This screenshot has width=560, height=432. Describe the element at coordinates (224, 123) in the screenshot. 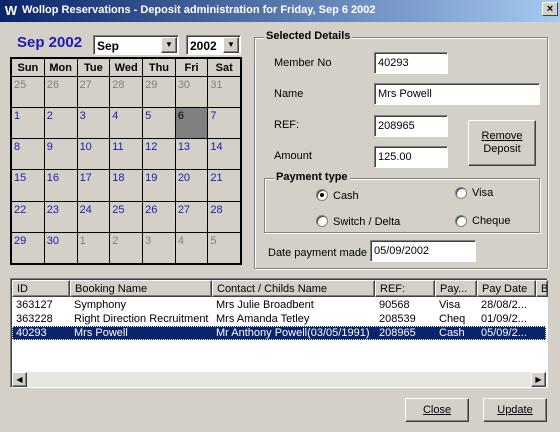

I see `calendar-day: 7` at that location.